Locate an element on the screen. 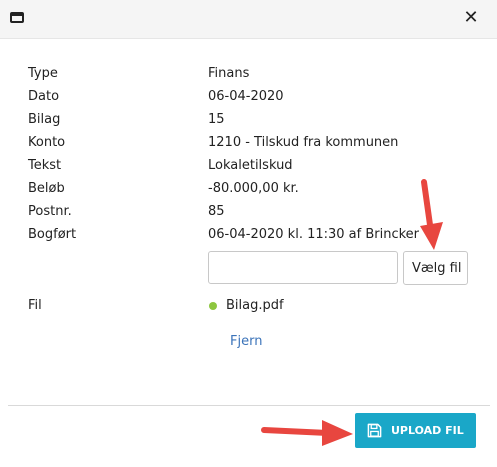  footer-divider is located at coordinates (249, 405).